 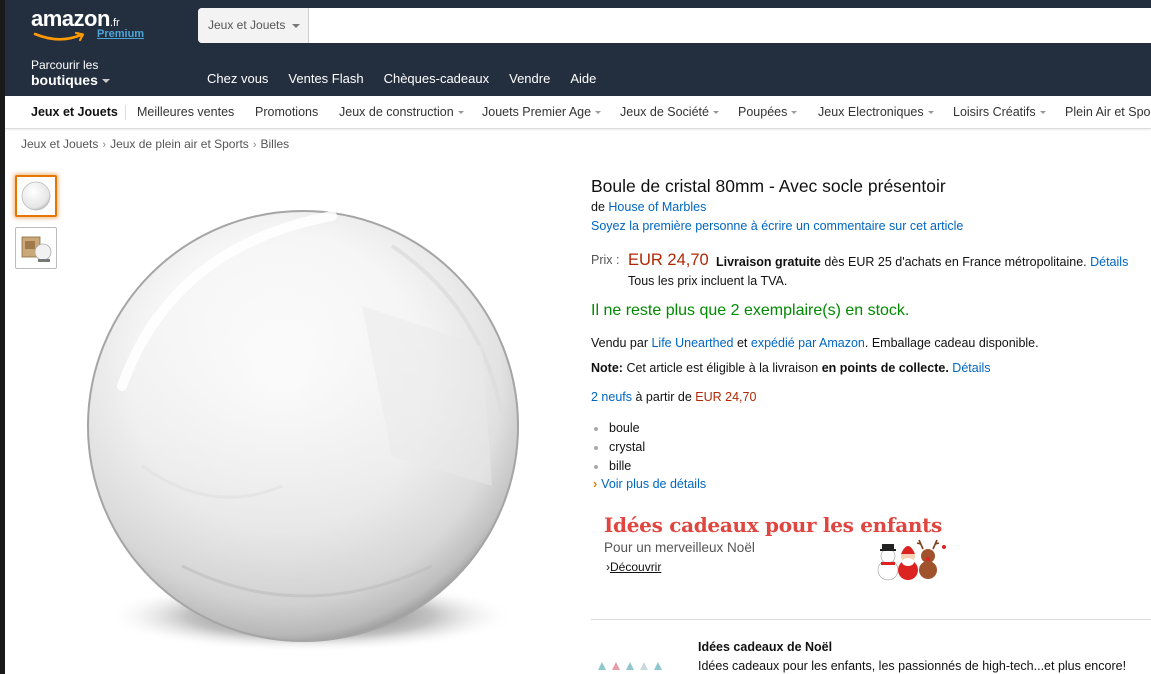 I want to click on promo-discover-label: Découvrir, so click(x=636, y=567).